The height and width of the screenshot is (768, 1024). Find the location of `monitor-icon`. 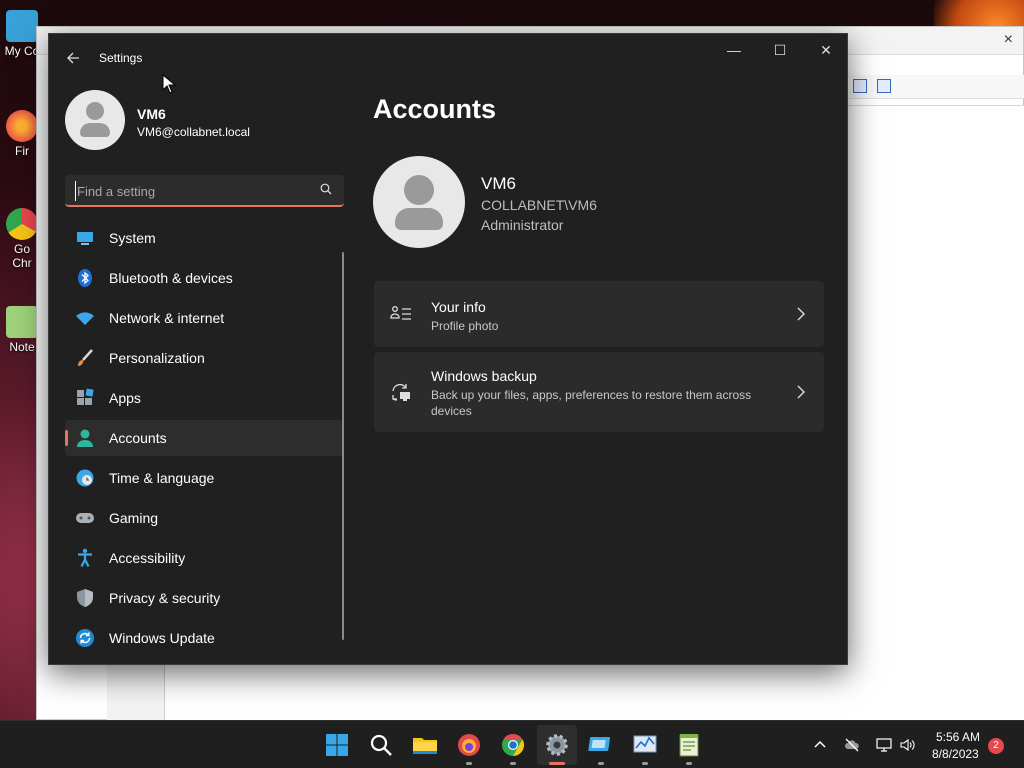

monitor-icon is located at coordinates (22, 26).